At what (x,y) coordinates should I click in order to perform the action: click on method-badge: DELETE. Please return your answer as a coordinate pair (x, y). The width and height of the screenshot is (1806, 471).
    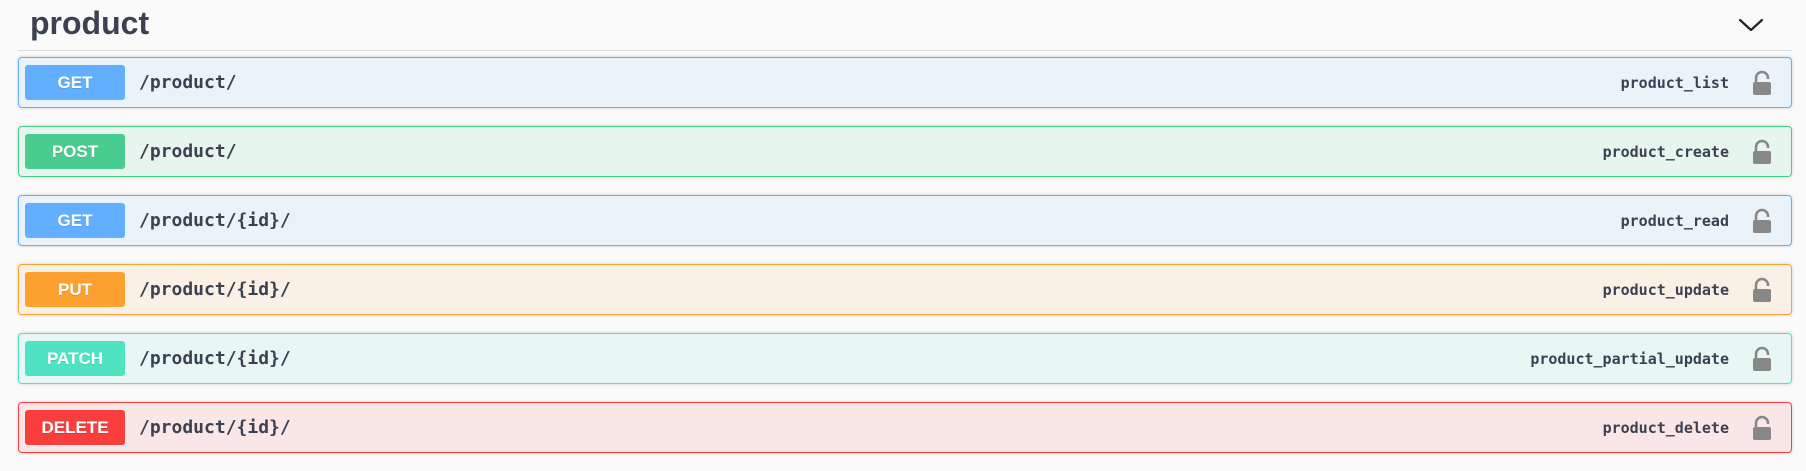
    Looking at the image, I should click on (75, 427).